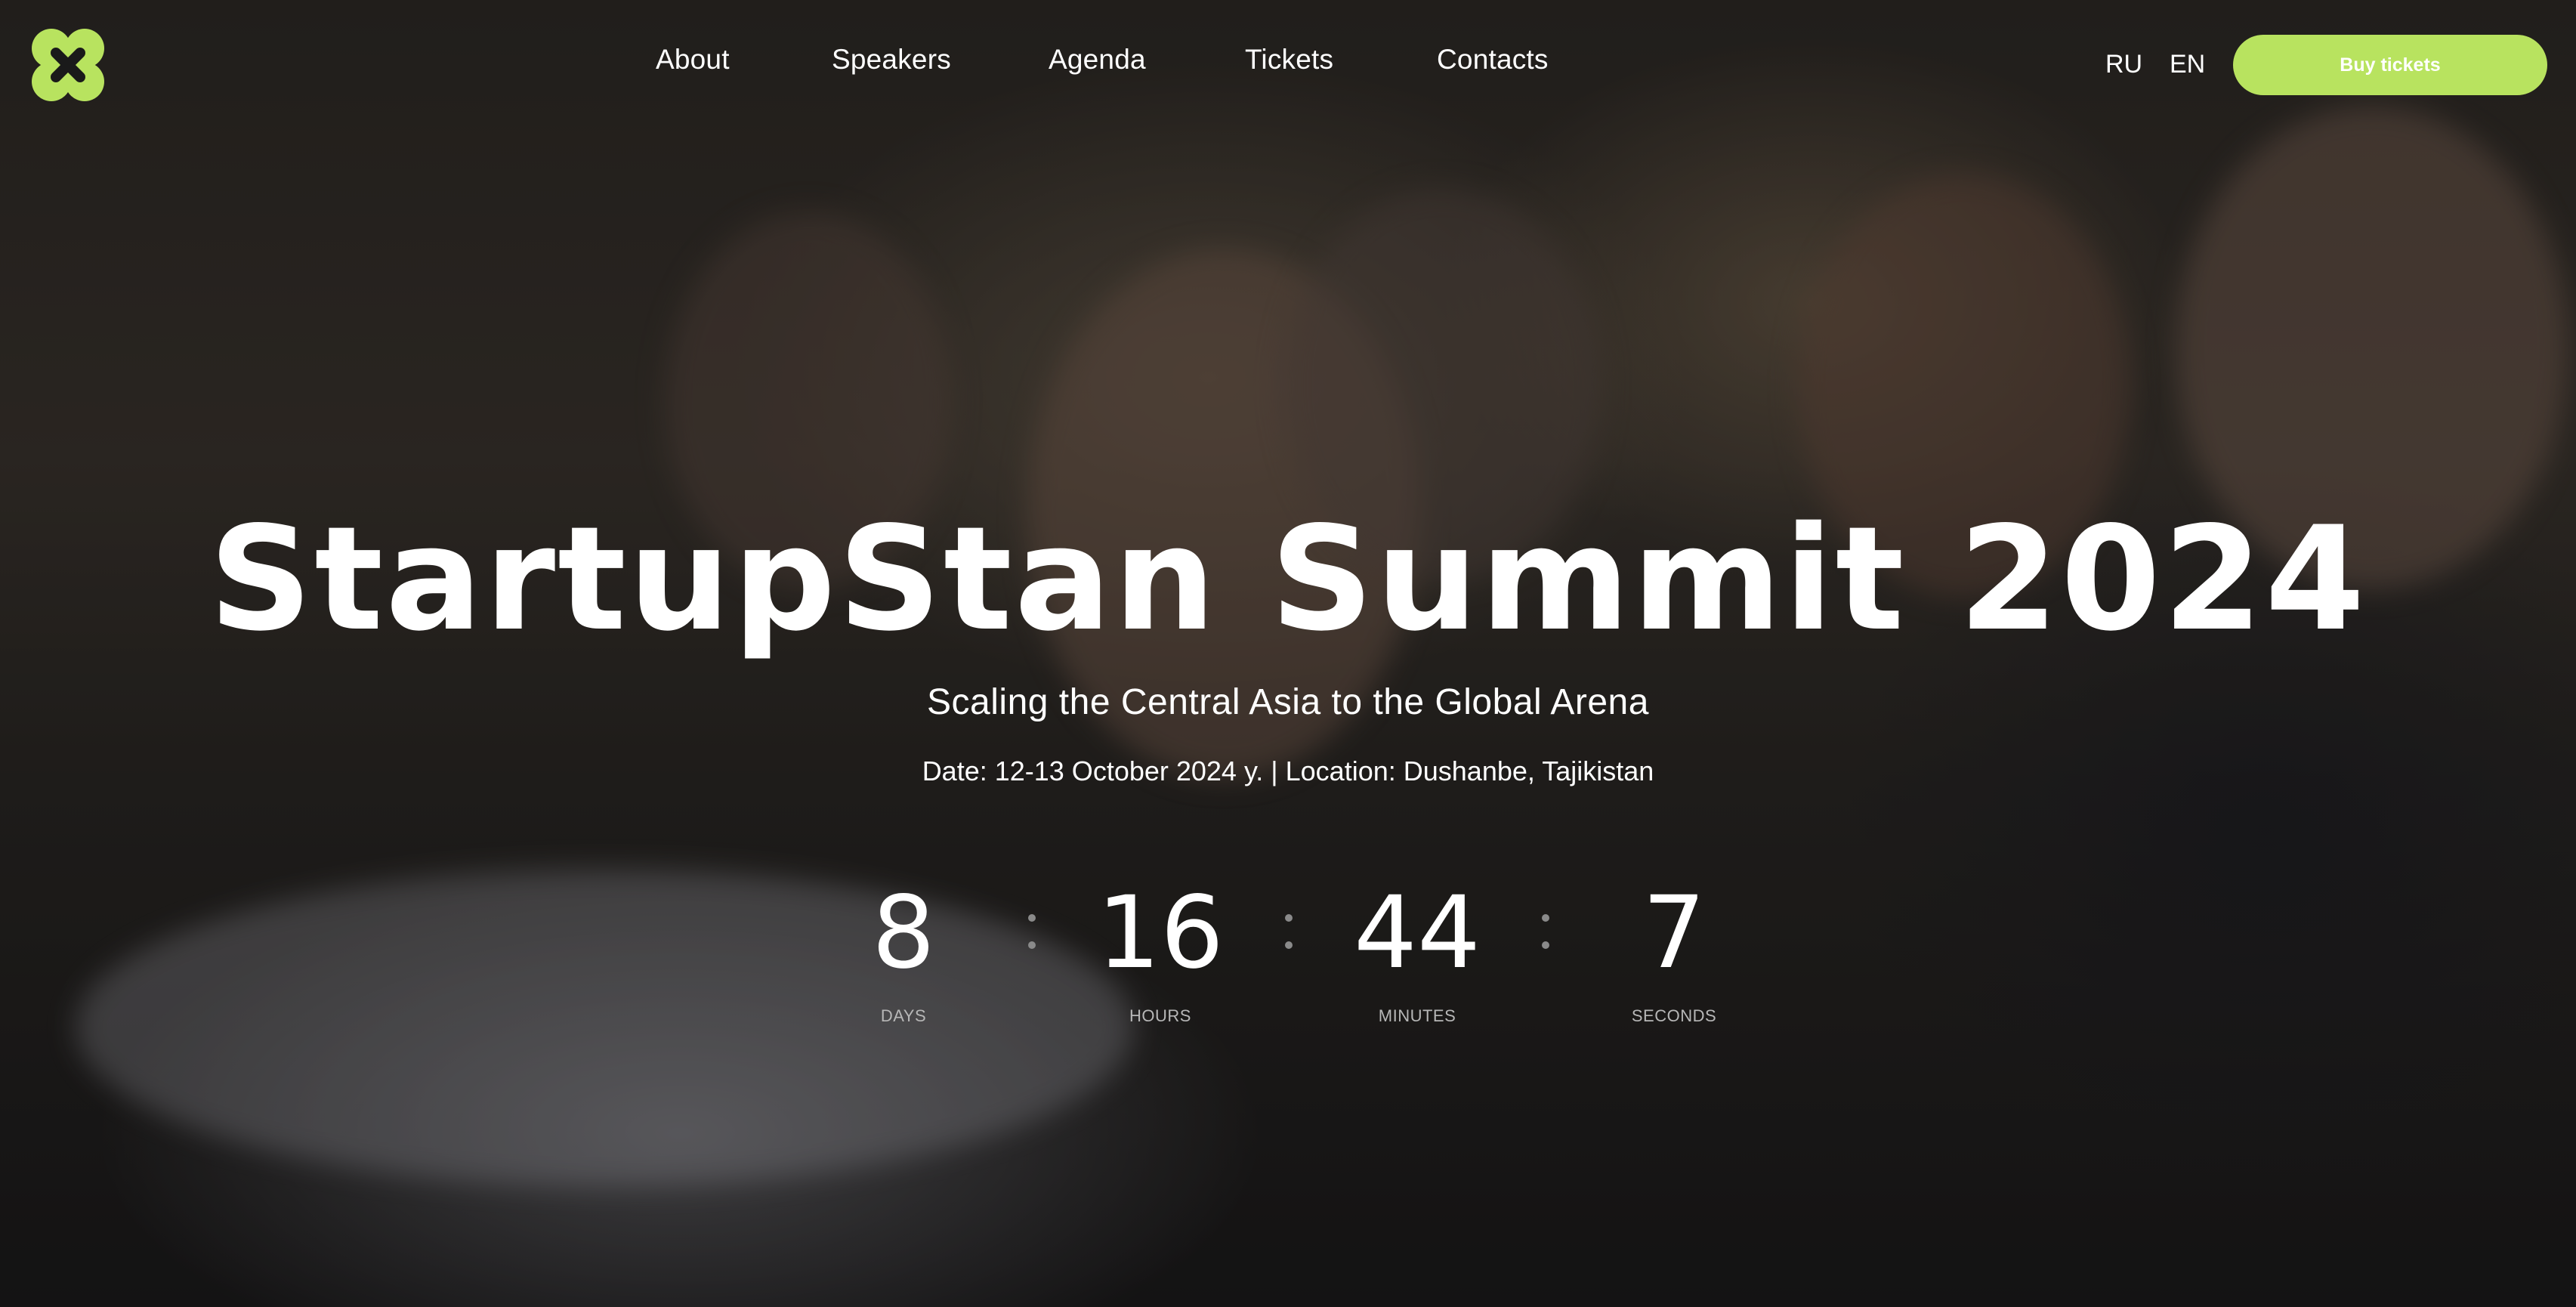  I want to click on countdown-minutes-value: 44, so click(1417, 933).